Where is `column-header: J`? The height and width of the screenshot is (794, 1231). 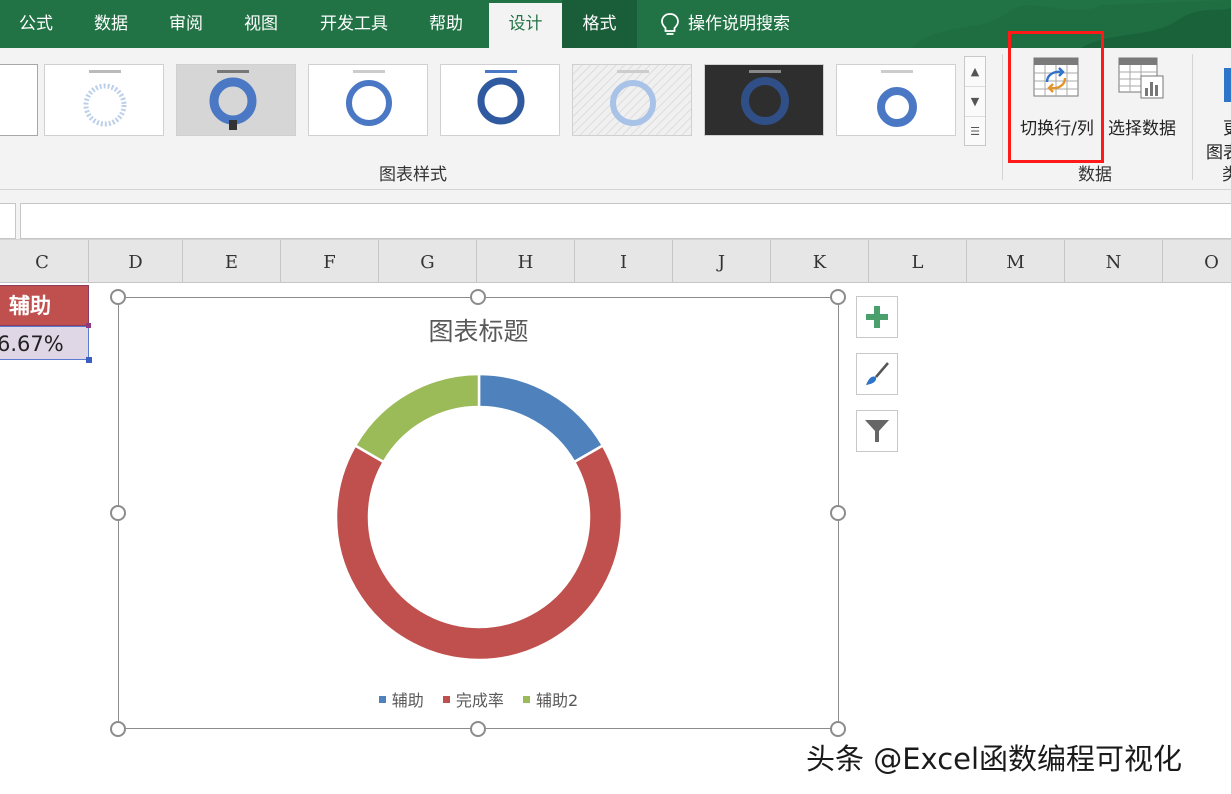
column-header: J is located at coordinates (722, 261).